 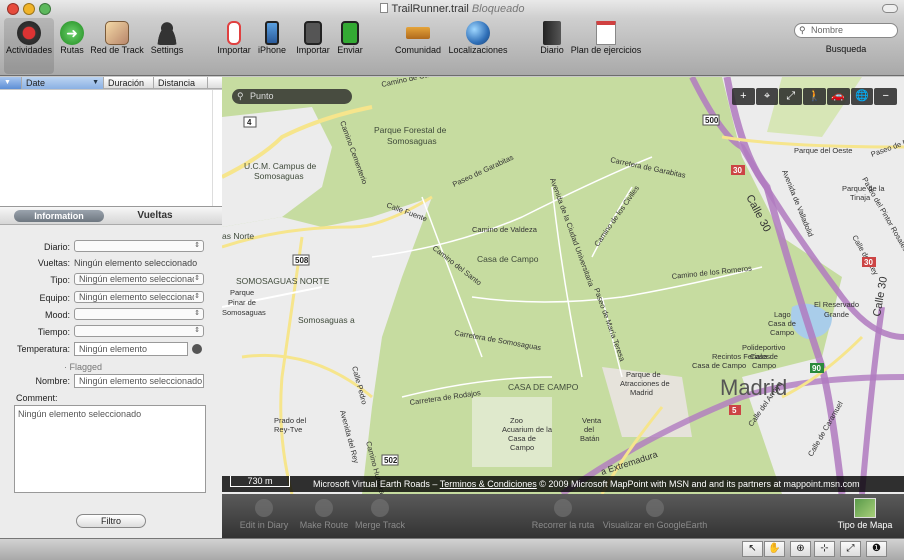 I want to click on svg-text: El Reservado, so click(x=836, y=304).